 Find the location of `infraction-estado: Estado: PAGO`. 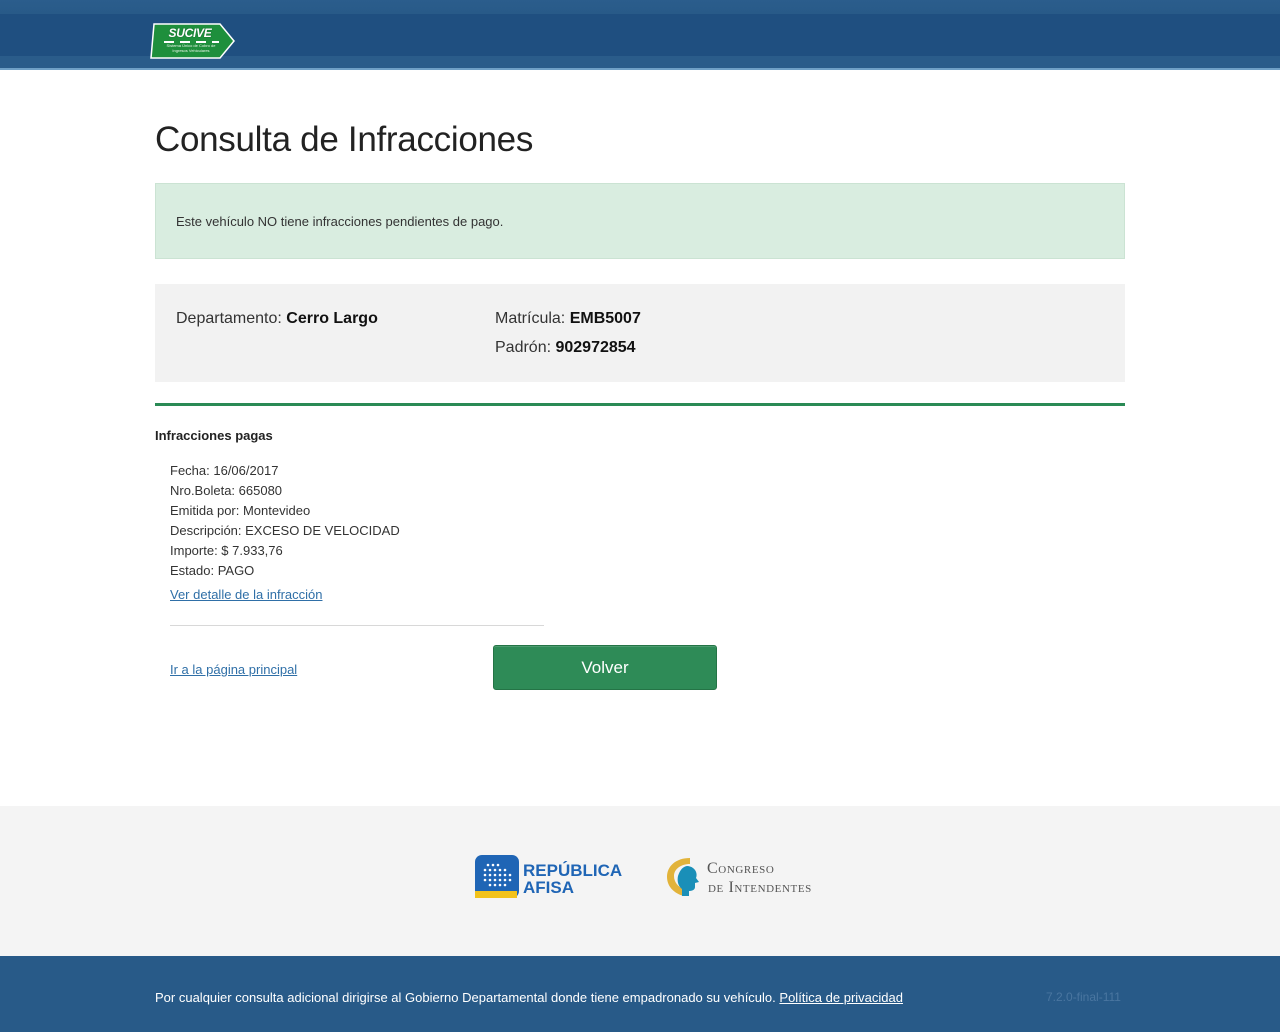

infraction-estado: Estado: PAGO is located at coordinates (212, 570).